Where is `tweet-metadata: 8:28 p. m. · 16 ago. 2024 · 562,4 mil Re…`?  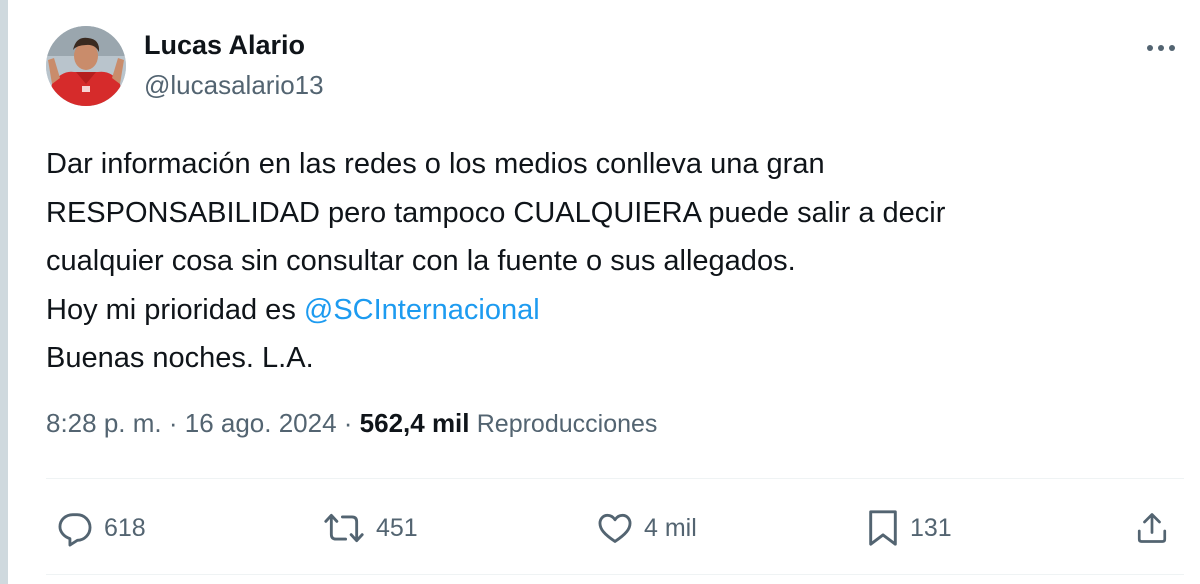 tweet-metadata: 8:28 p. m. · 16 ago. 2024 · 562,4 mil Re… is located at coordinates (351, 423).